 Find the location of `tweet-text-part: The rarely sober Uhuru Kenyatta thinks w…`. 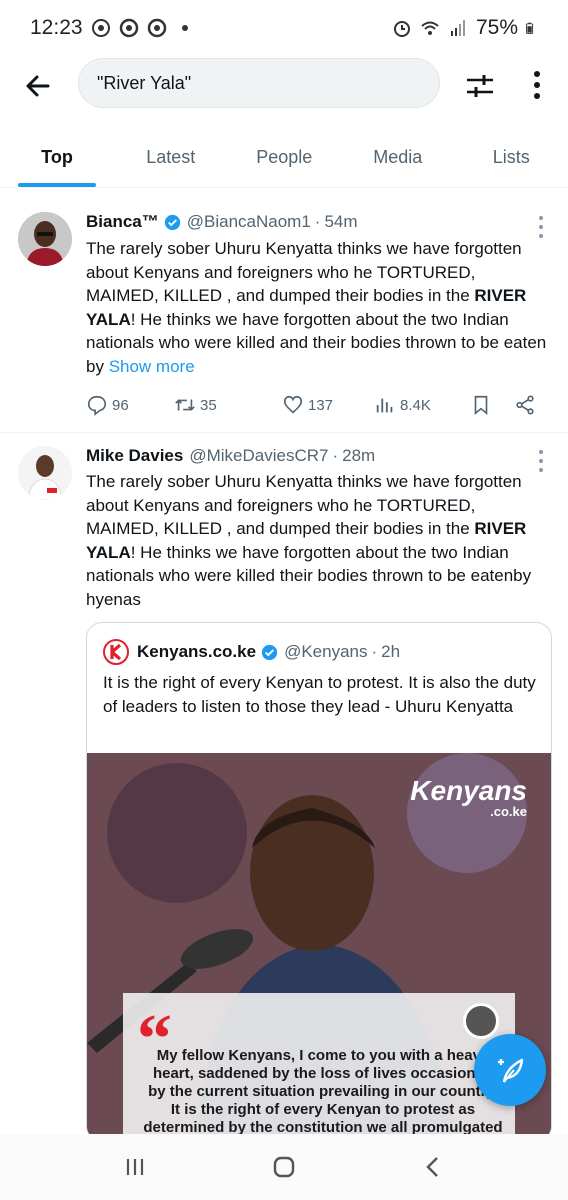

tweet-text-part: The rarely sober Uhuru Kenyatta thinks w… is located at coordinates (304, 505).